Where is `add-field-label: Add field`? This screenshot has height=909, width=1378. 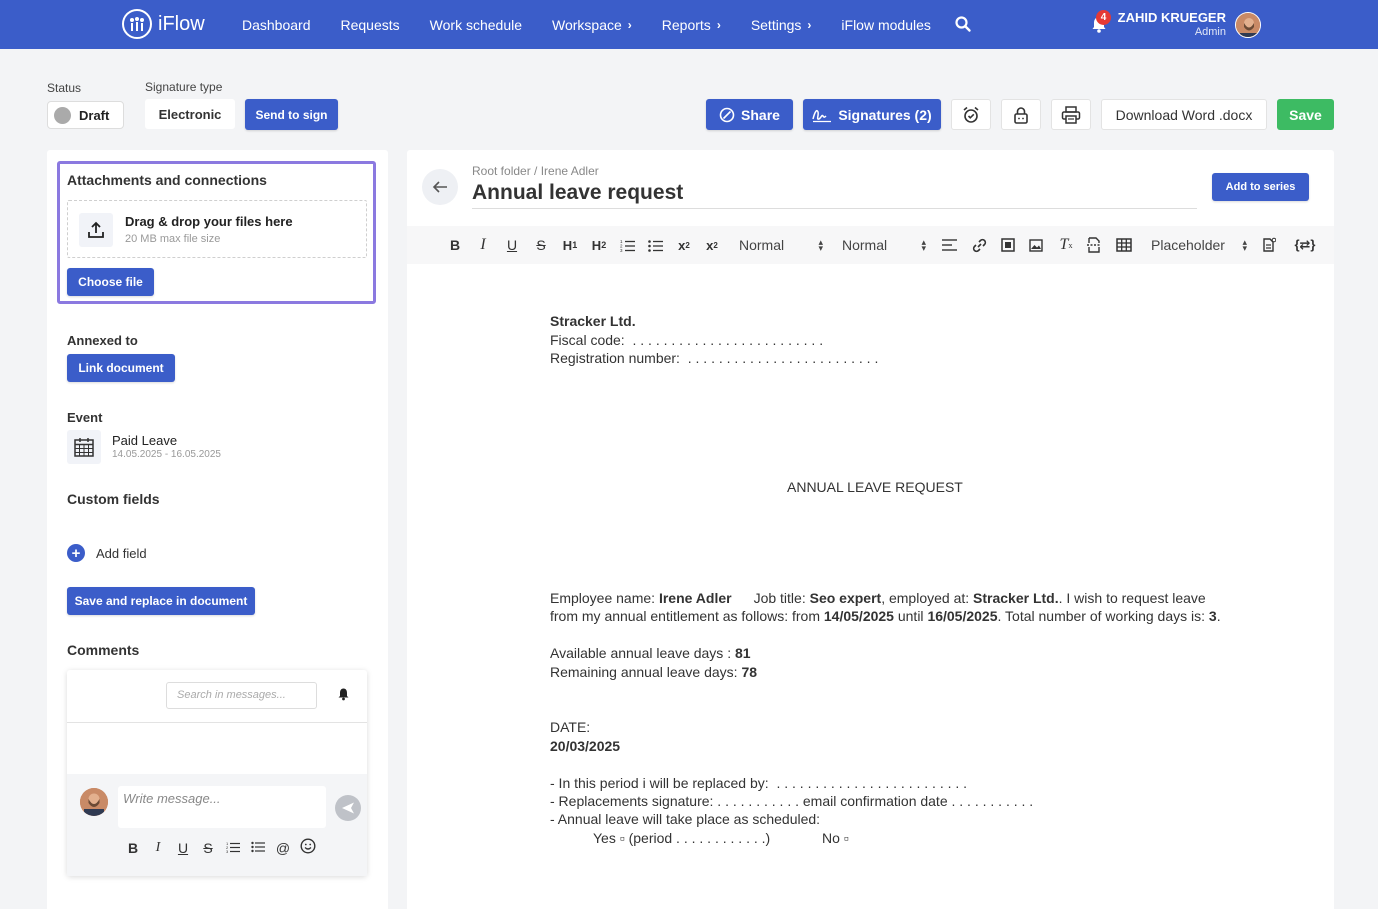 add-field-label: Add field is located at coordinates (121, 553).